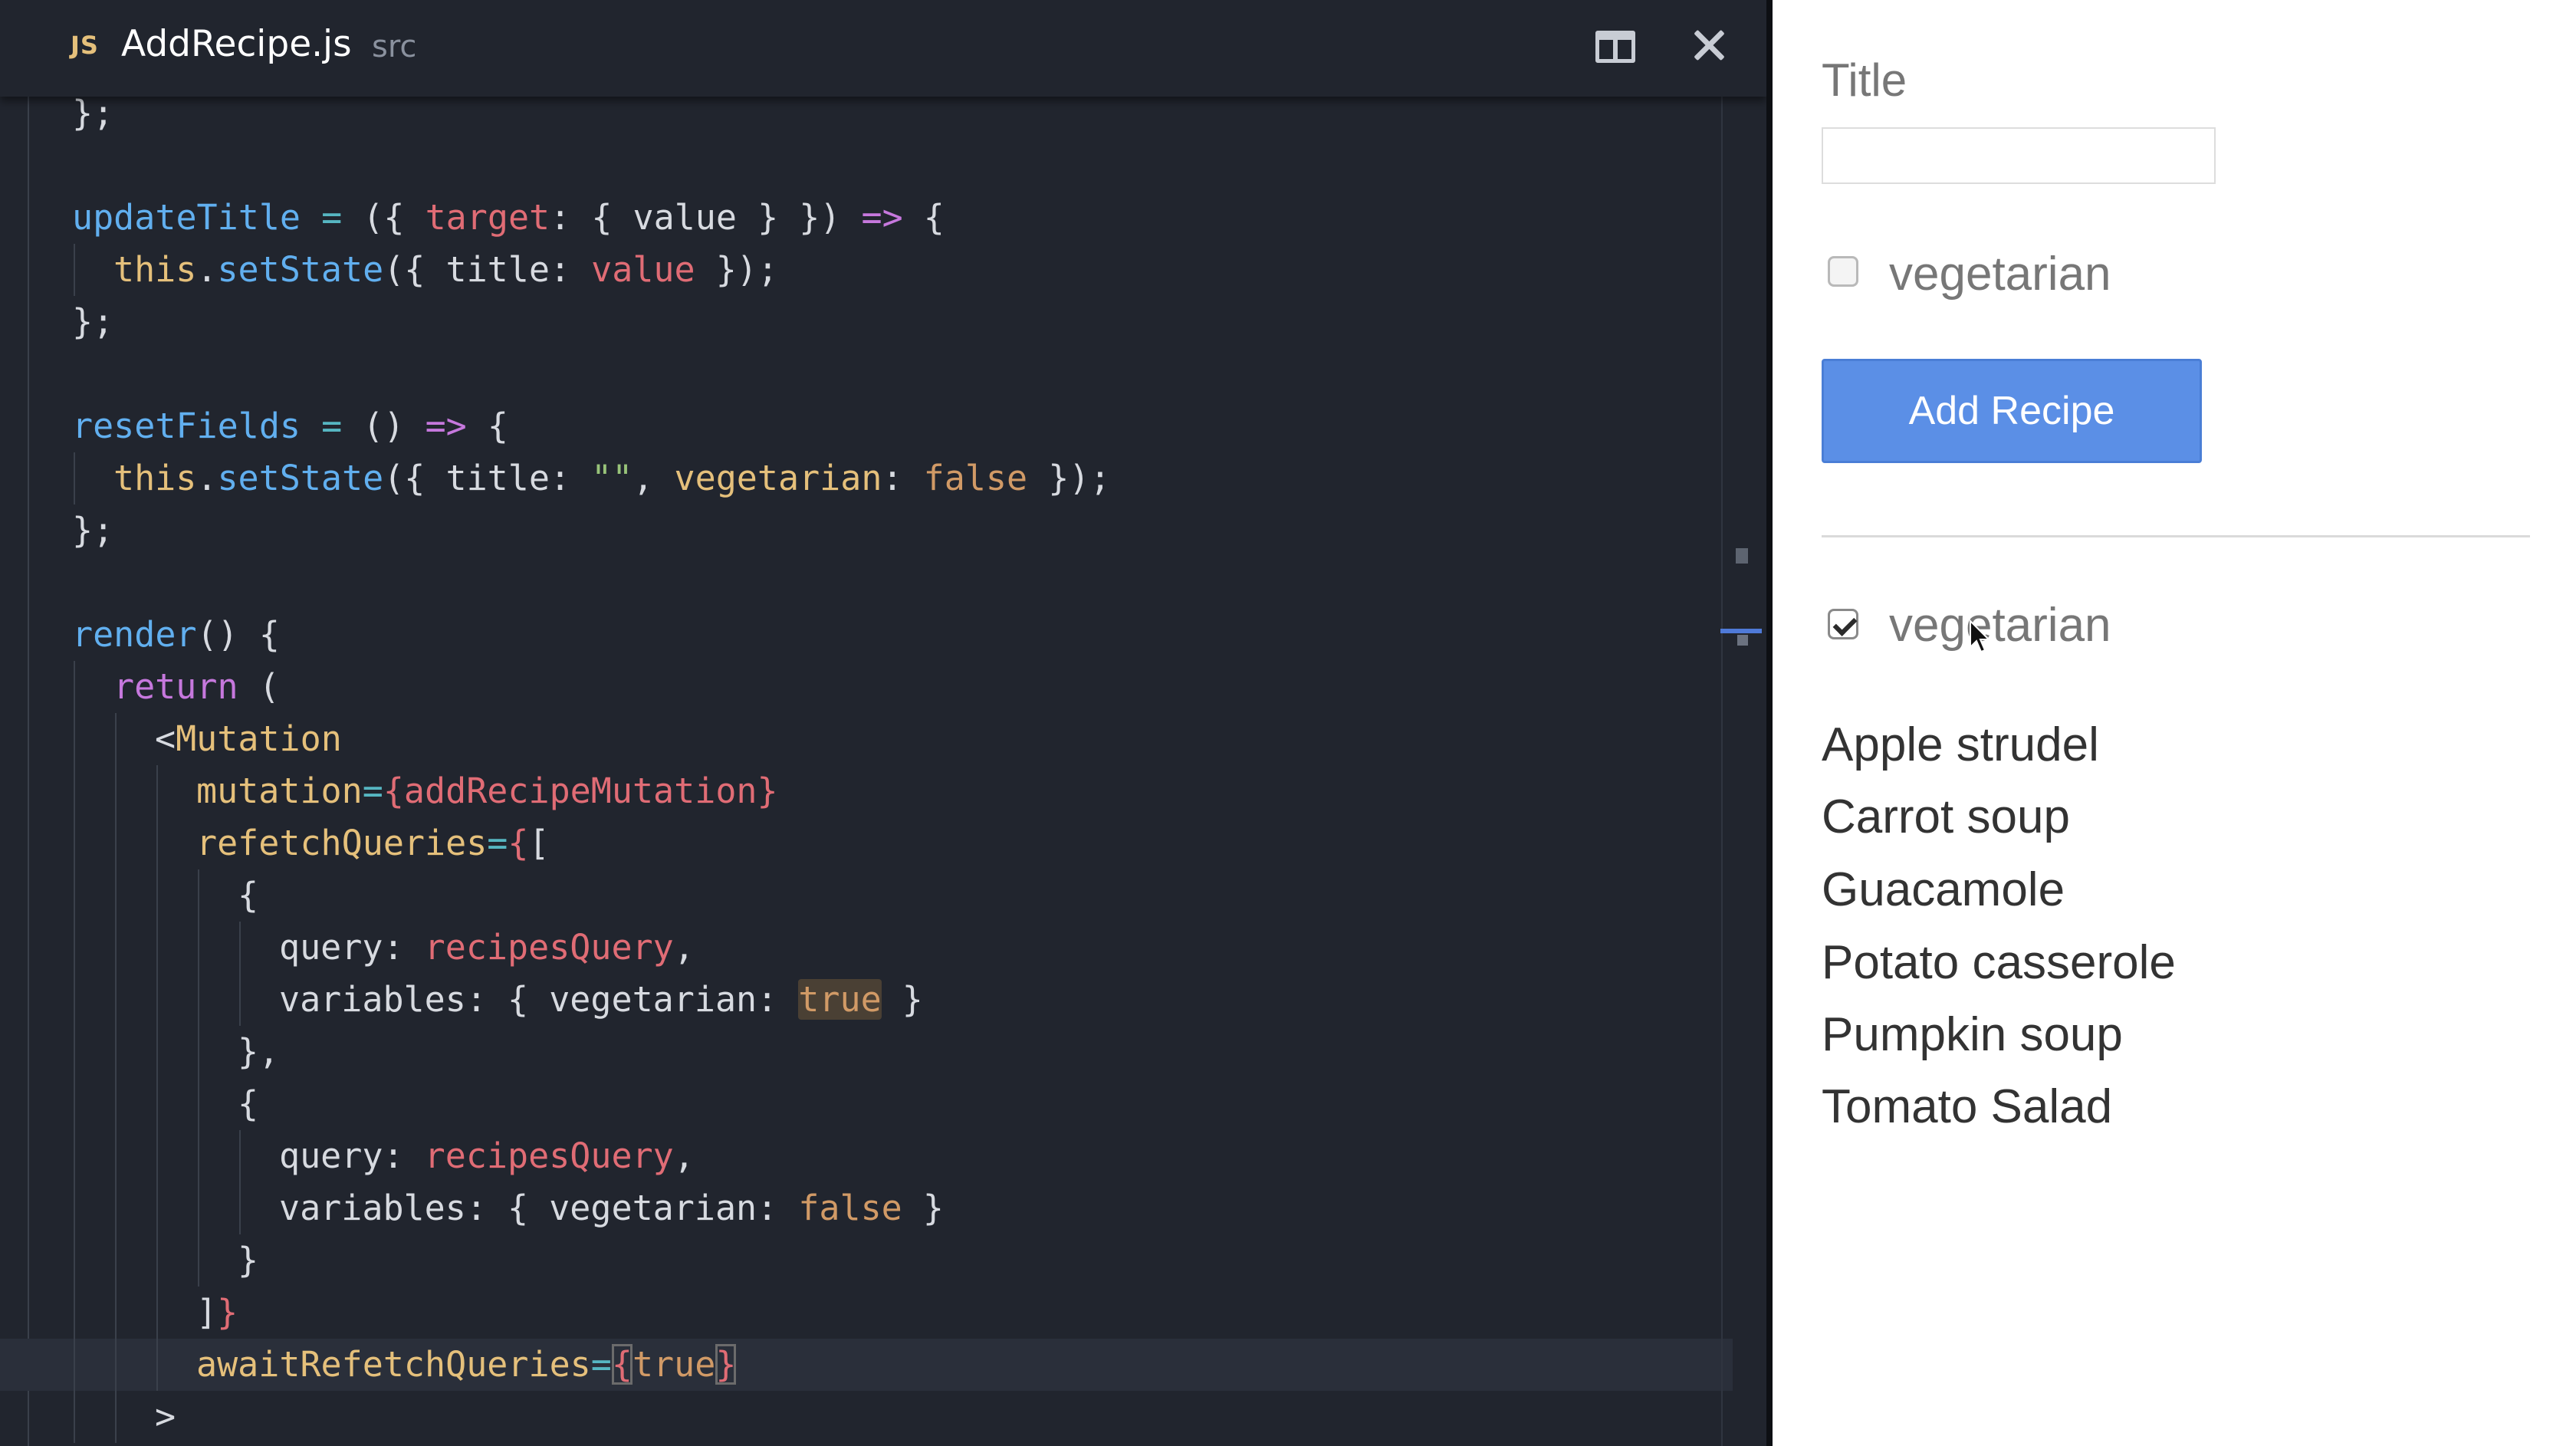 The width and height of the screenshot is (2576, 1446). What do you see at coordinates (1981, 636) in the screenshot?
I see `mouse-pointer-icon` at bounding box center [1981, 636].